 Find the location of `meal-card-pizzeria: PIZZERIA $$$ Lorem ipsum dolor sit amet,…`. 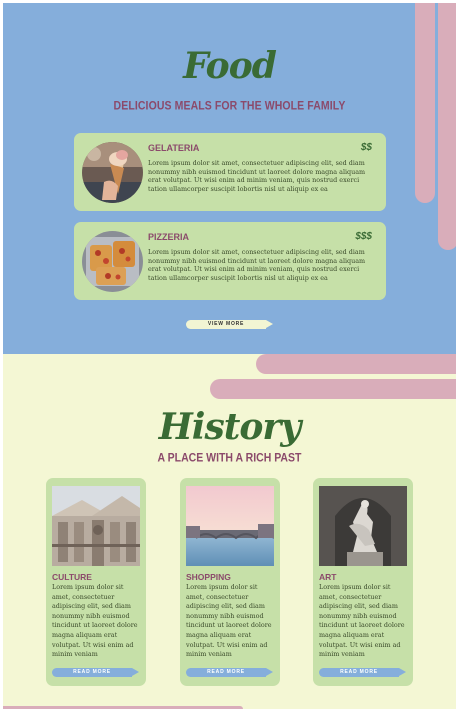

meal-card-pizzeria: PIZZERIA $$$ Lorem ipsum dolor sit amet,… is located at coordinates (230, 261).